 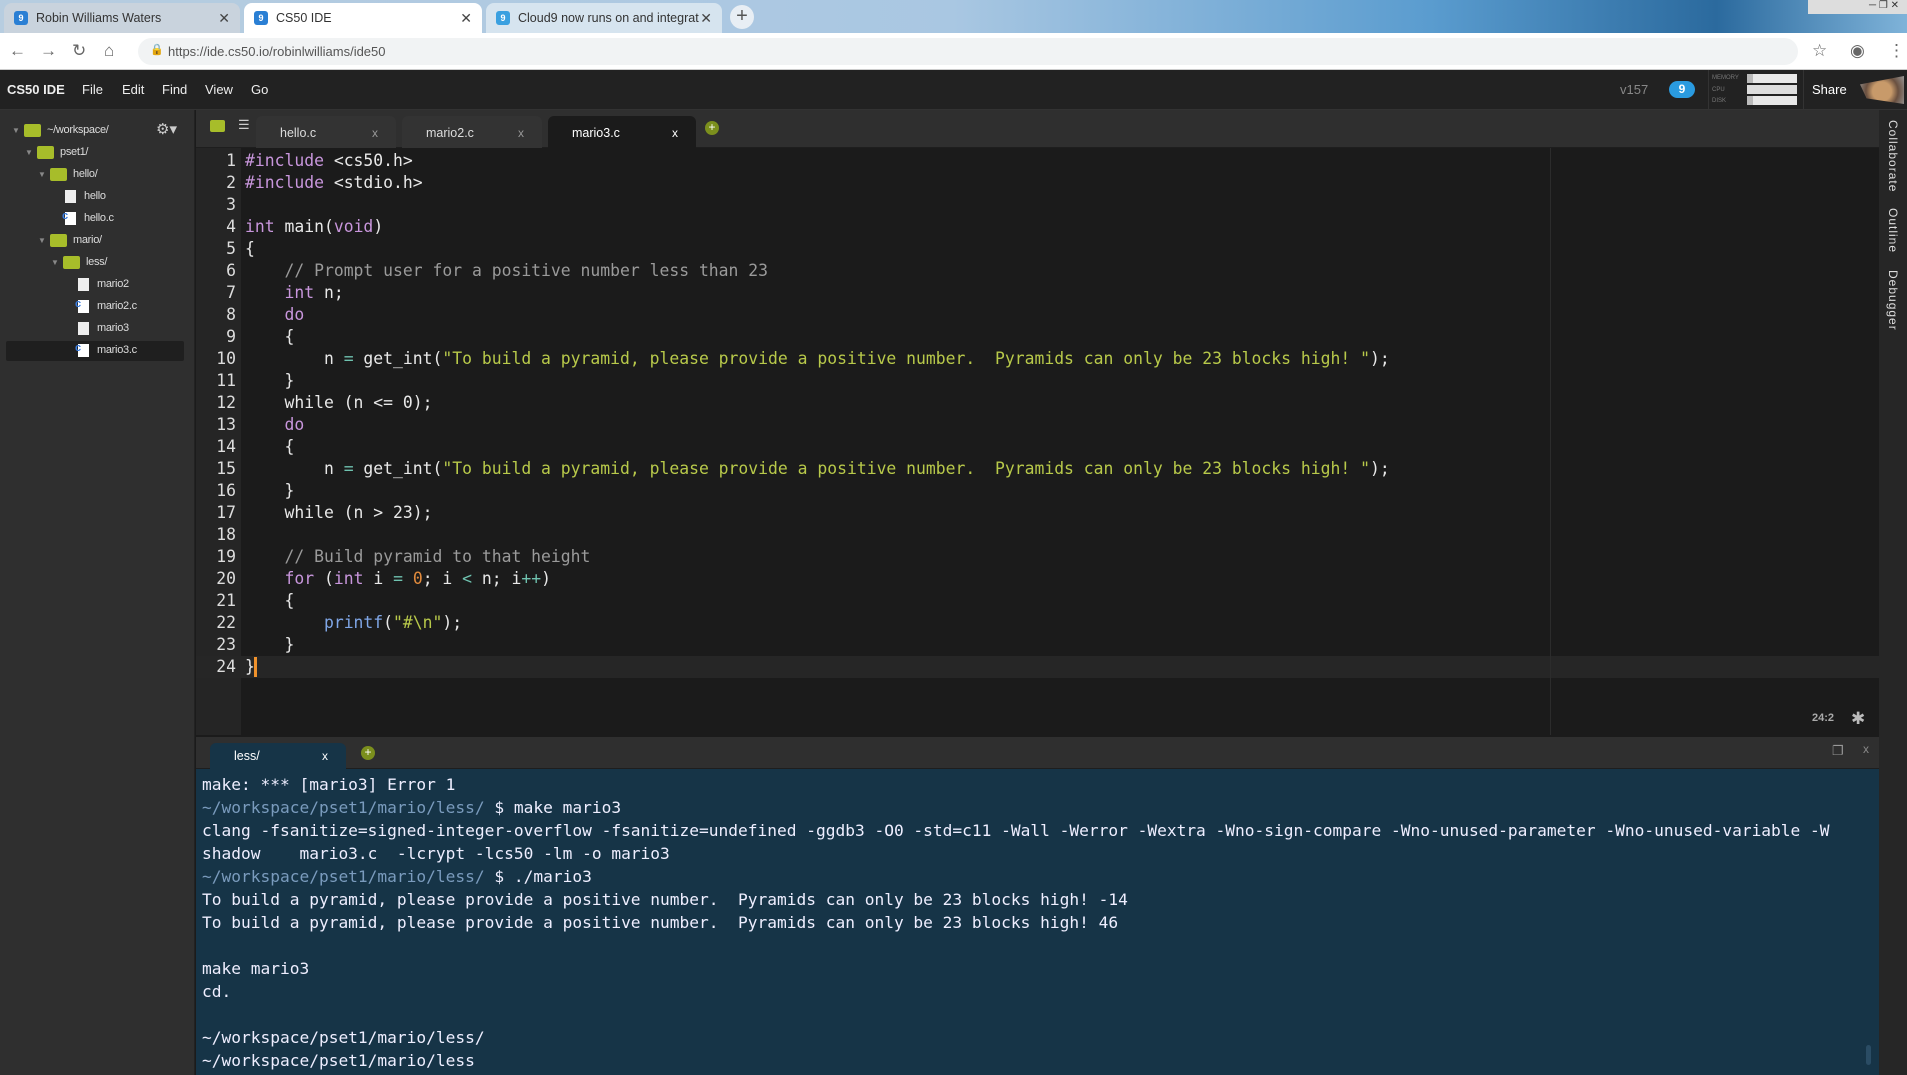 What do you see at coordinates (226, 402) in the screenshot?
I see `line-number: 12` at bounding box center [226, 402].